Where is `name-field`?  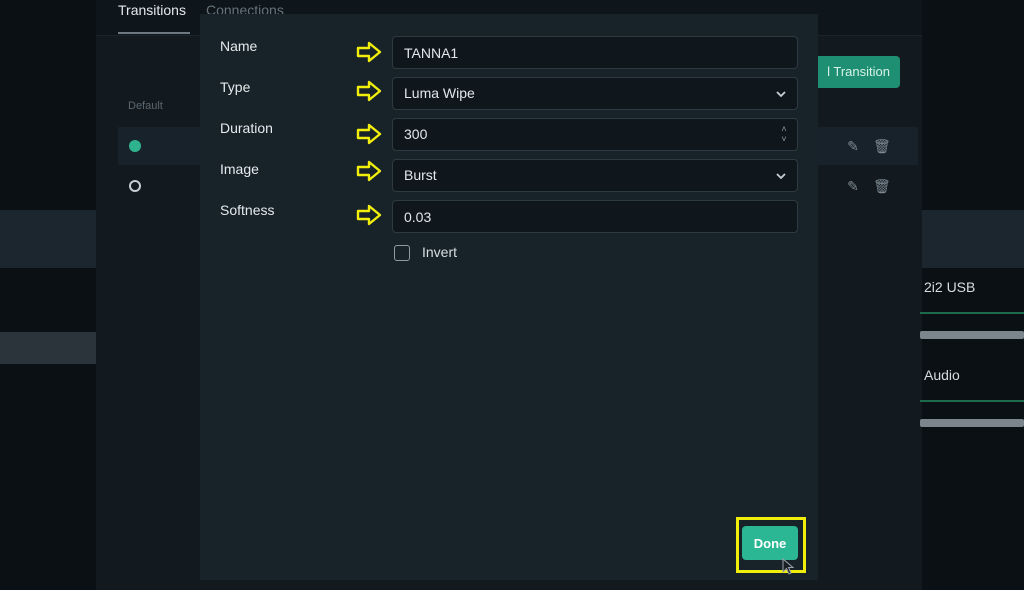
name-field is located at coordinates (595, 52).